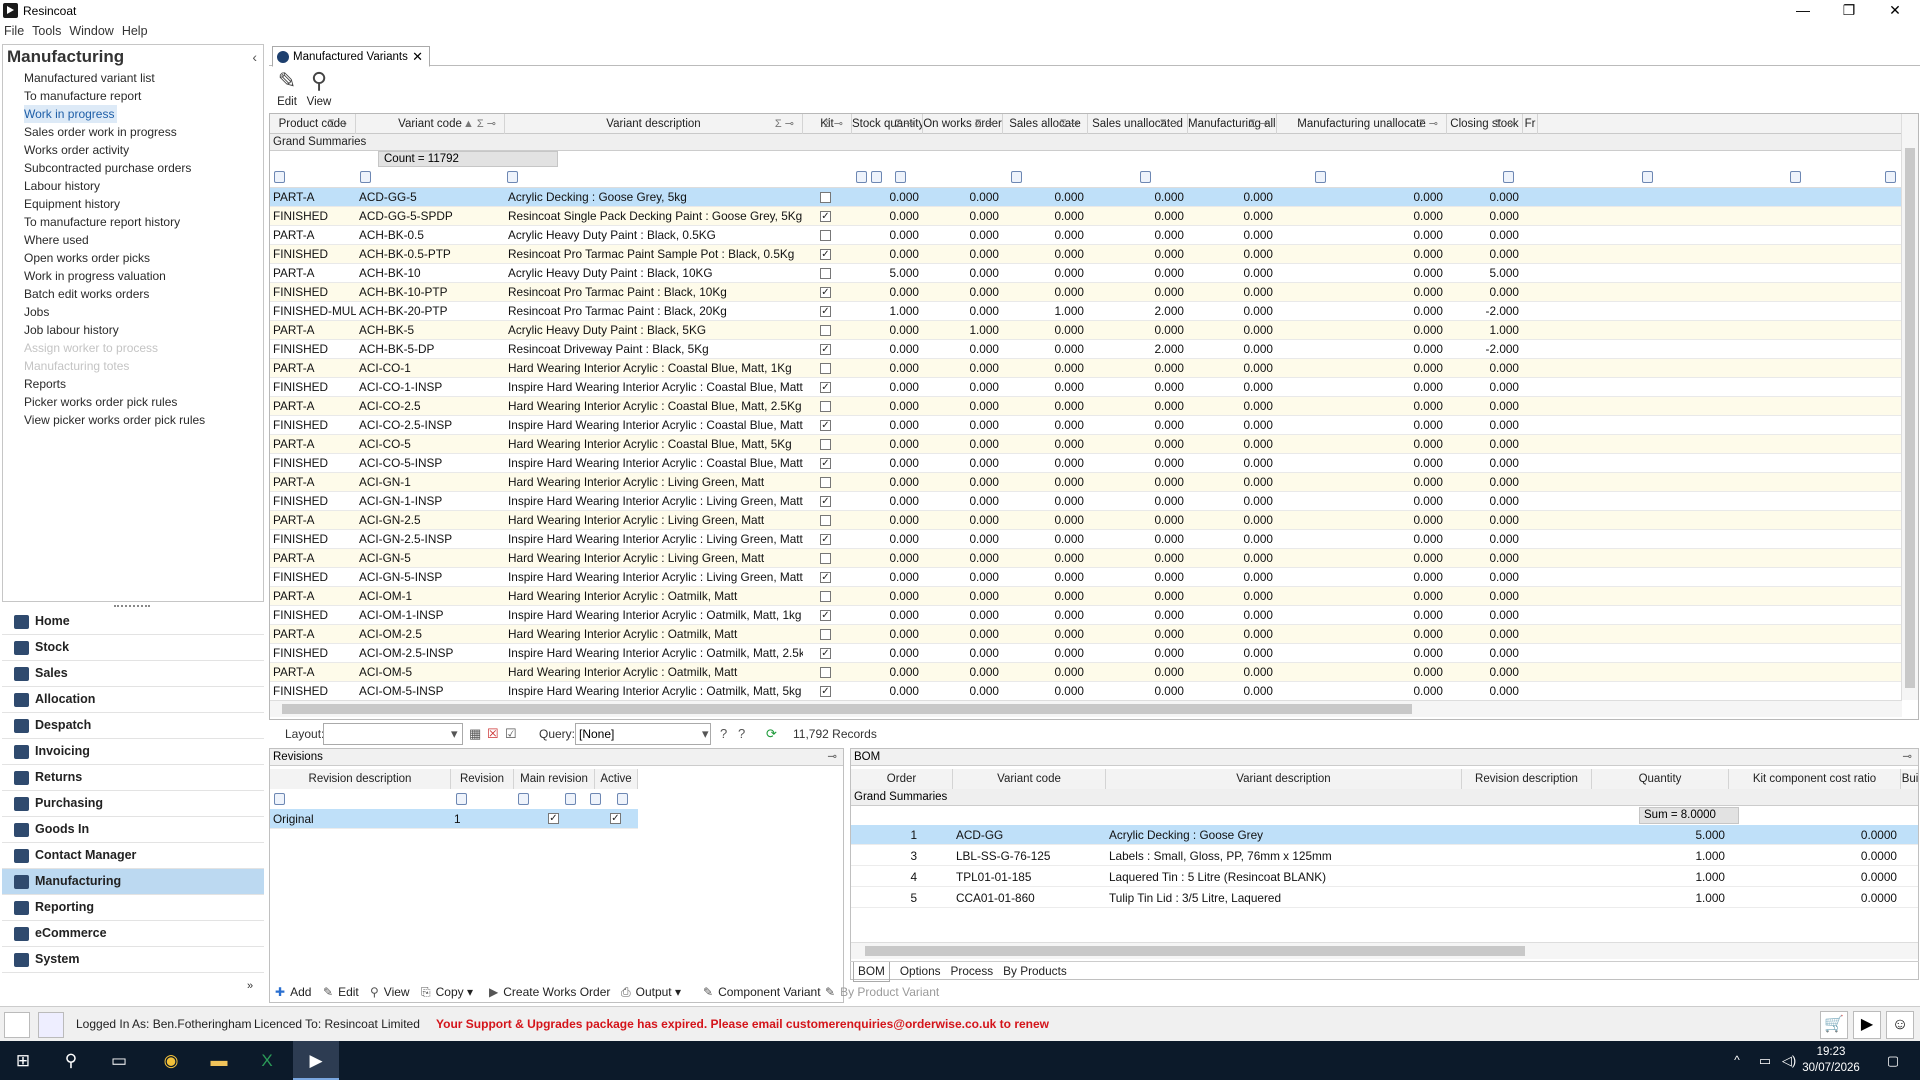  Describe the element at coordinates (1485, 124) in the screenshot. I see `column-header: Closing stock Σ ⊸` at that location.